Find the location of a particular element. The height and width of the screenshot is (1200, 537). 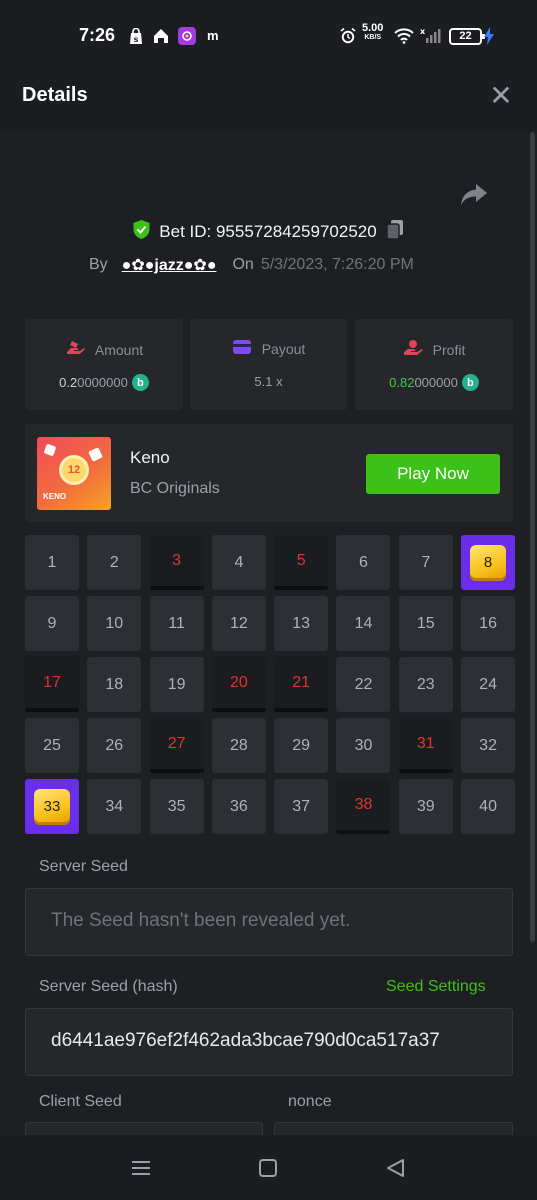

keno-thumbnail: 12 KENO is located at coordinates (74, 473).